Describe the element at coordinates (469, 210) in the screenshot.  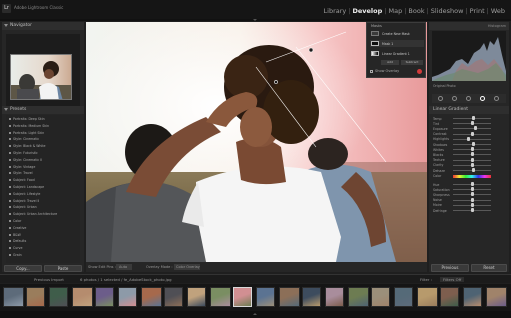
I see `slider-defringe: Defringe` at that location.